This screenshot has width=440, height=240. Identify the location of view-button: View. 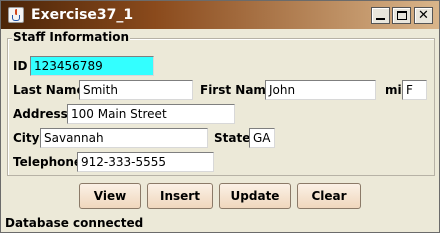
(110, 196).